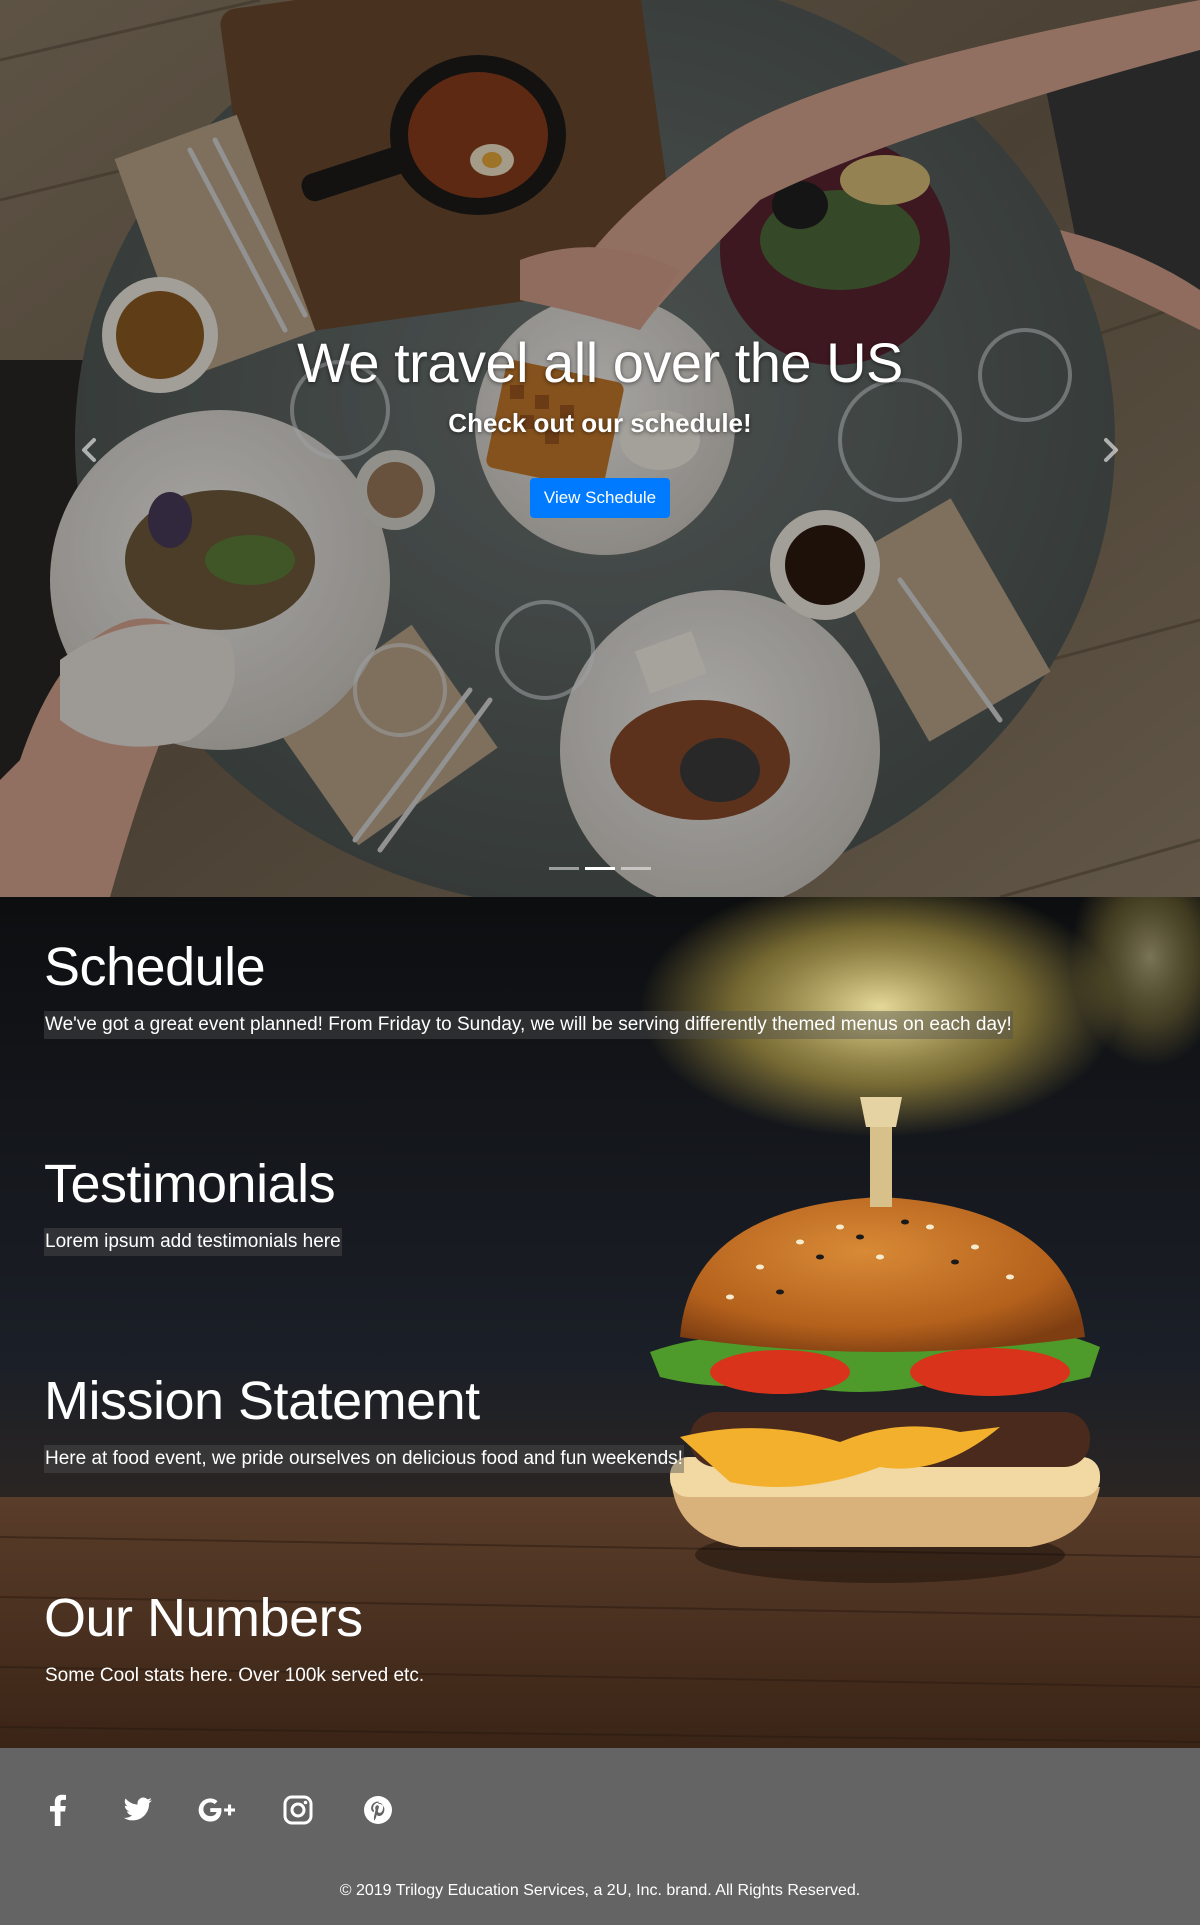 The image size is (1200, 1925). I want to click on numbers-title: Our Numbers, so click(203, 1618).